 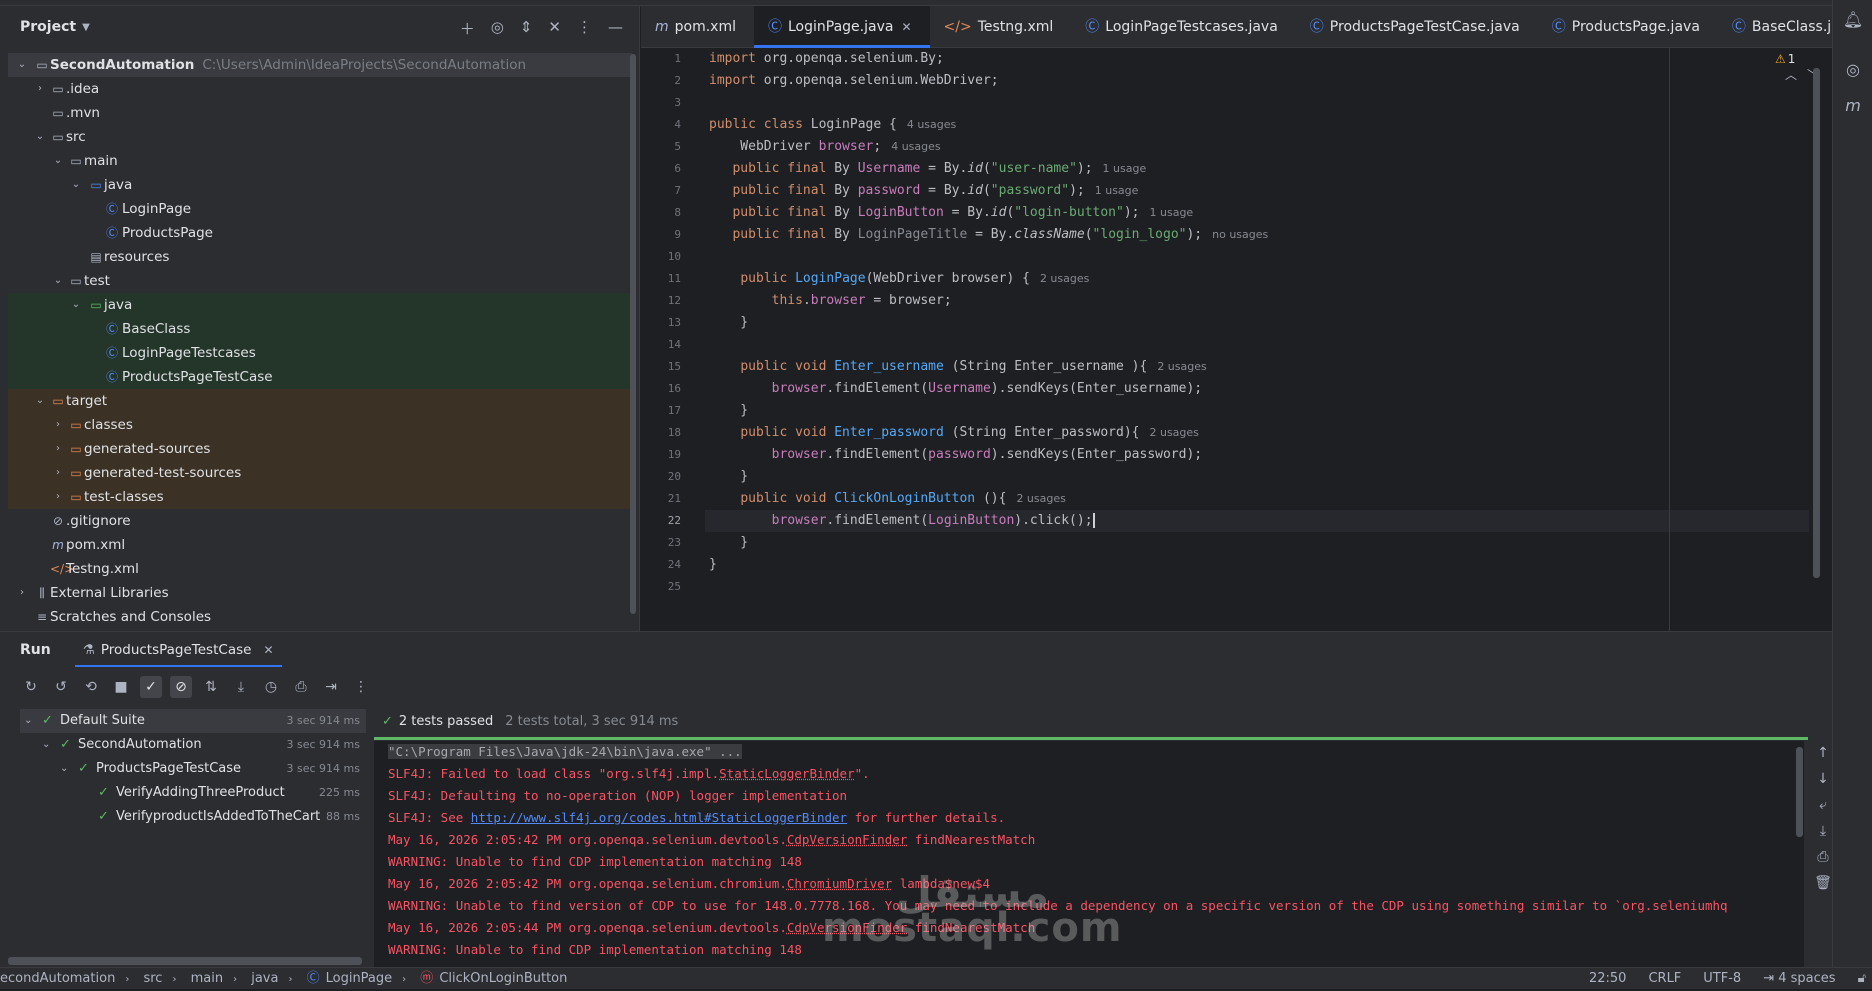 I want to click on tab-testng-xml: </> Testng.xml, so click(x=1001, y=27).